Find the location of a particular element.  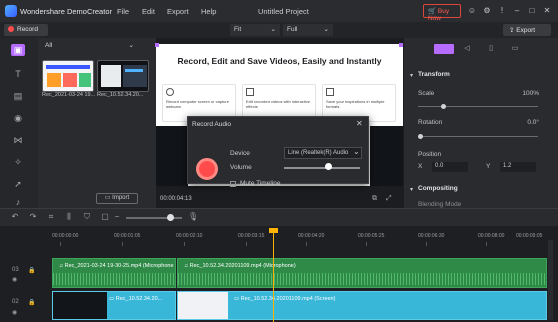

project-title: Untitled Project is located at coordinates (283, 11).